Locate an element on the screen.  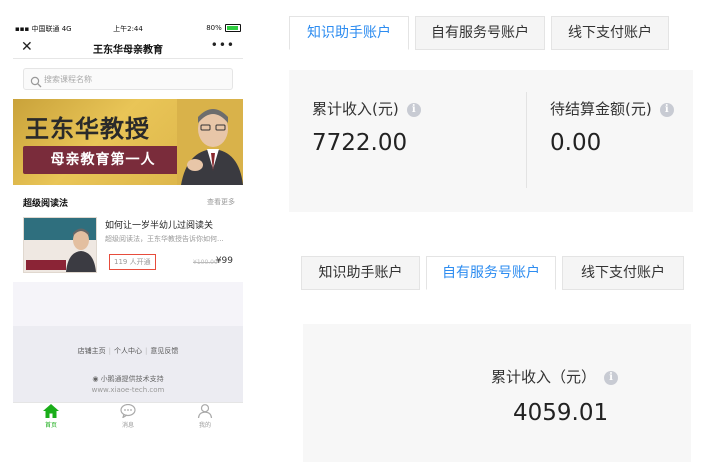
footer-link-store-home: 店铺主页 is located at coordinates (92, 351).